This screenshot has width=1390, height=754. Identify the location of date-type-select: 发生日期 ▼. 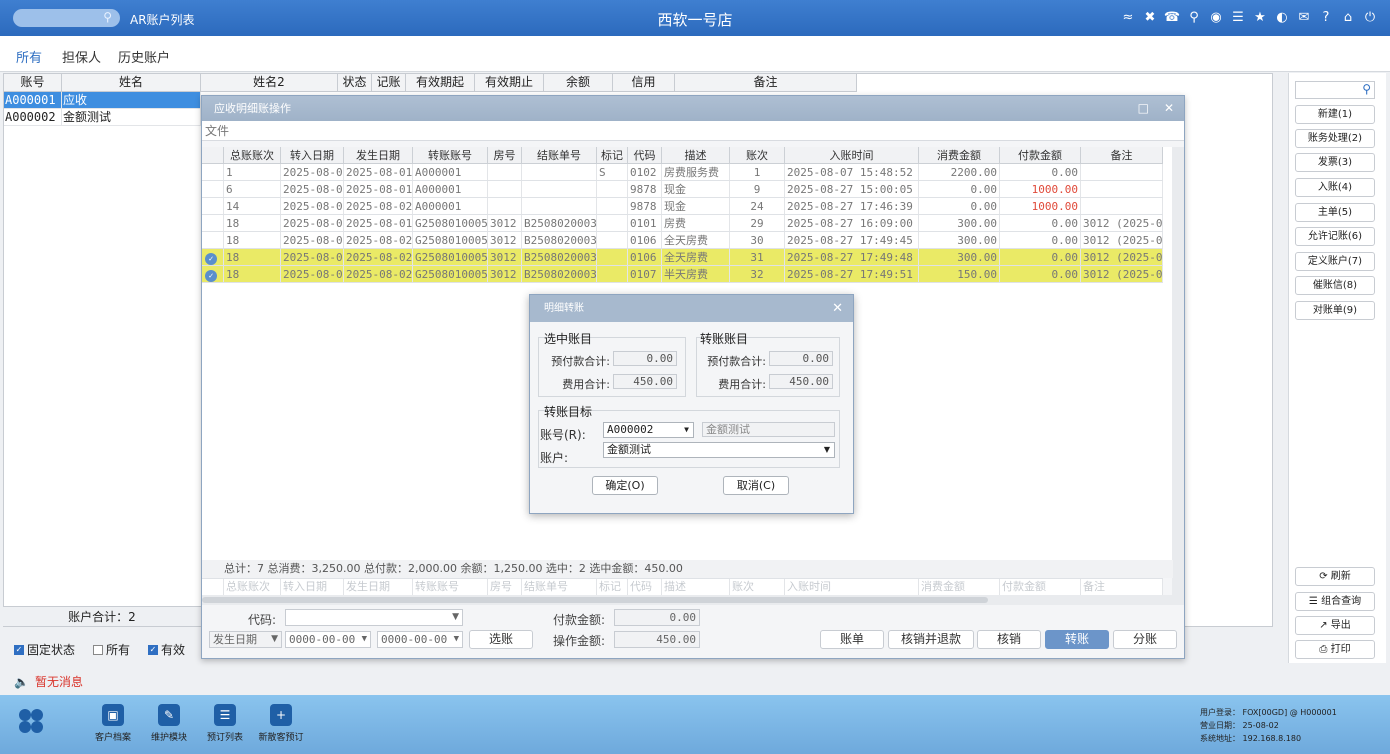
(245, 639).